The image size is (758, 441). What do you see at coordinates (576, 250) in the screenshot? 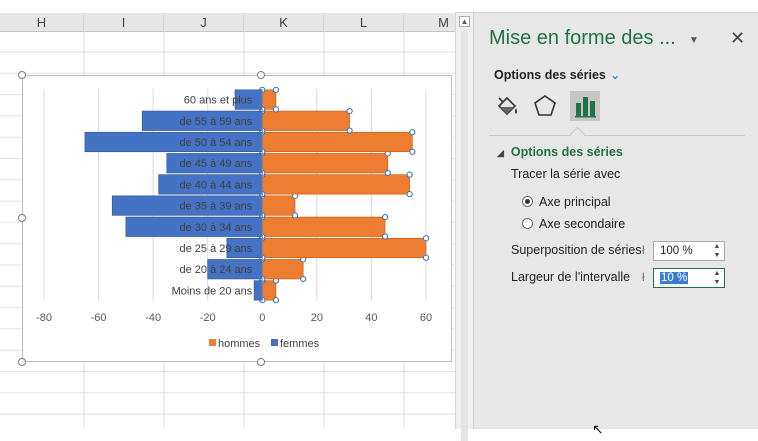
I see `series-overlap-label: Superposition de séries` at bounding box center [576, 250].